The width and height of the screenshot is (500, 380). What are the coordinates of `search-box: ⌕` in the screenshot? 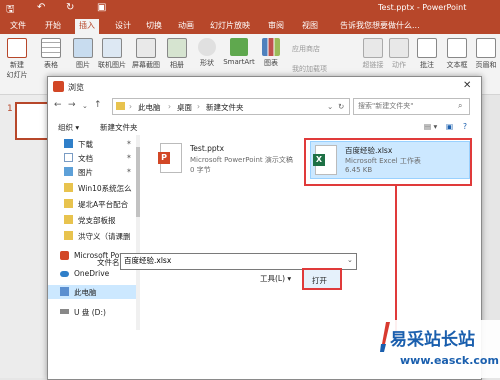 It's located at (411, 106).